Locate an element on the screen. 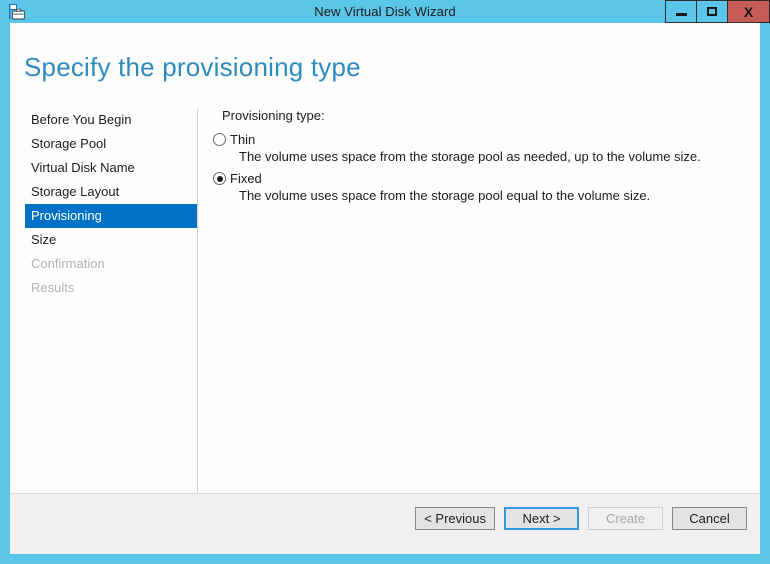 The width and height of the screenshot is (770, 564). provisioning-type-label: Provisioning type: is located at coordinates (273, 115).